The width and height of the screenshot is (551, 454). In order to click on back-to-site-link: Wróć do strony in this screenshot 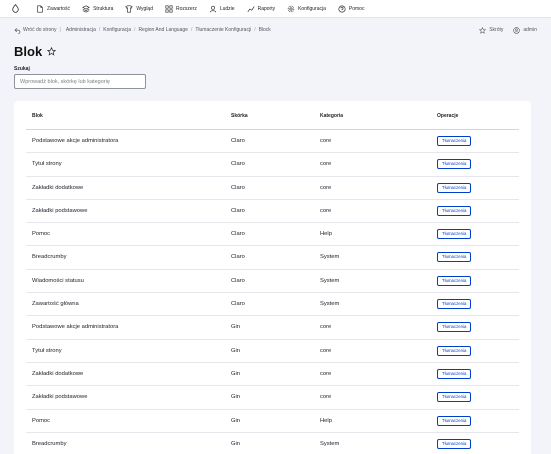, I will do `click(35, 30)`.